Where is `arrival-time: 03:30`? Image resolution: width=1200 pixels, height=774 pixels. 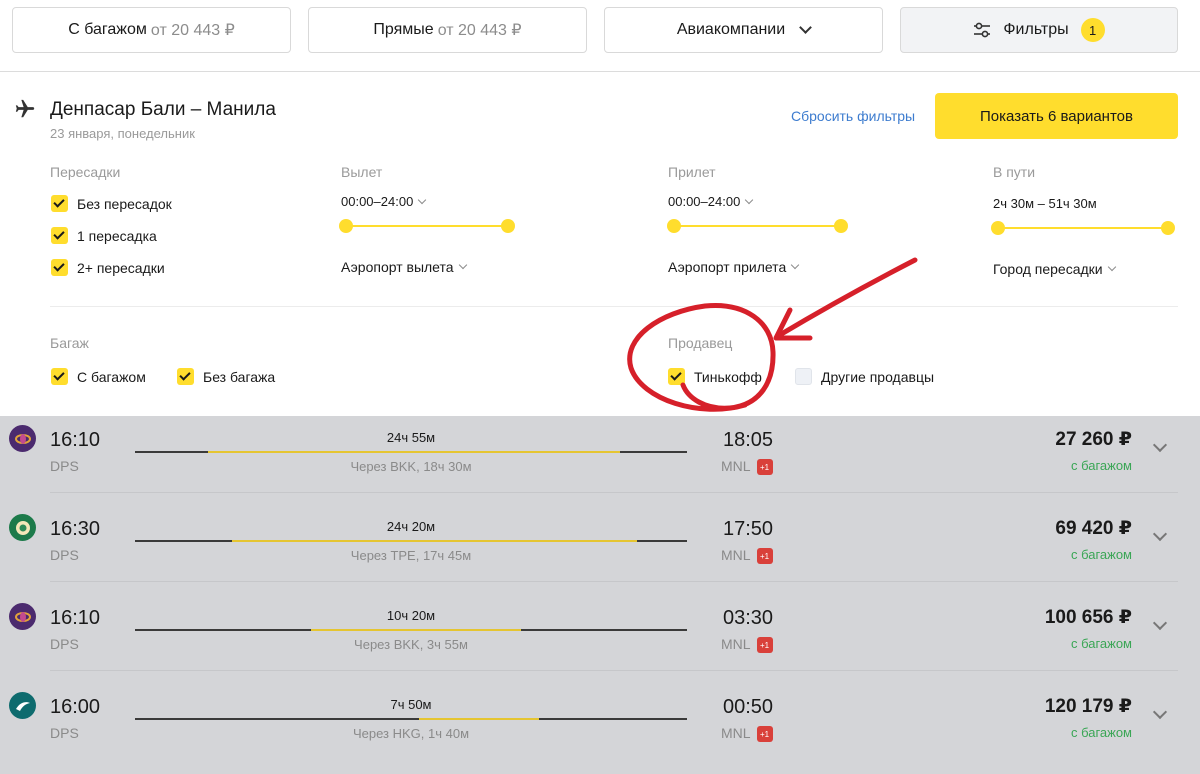 arrival-time: 03:30 is located at coordinates (748, 618).